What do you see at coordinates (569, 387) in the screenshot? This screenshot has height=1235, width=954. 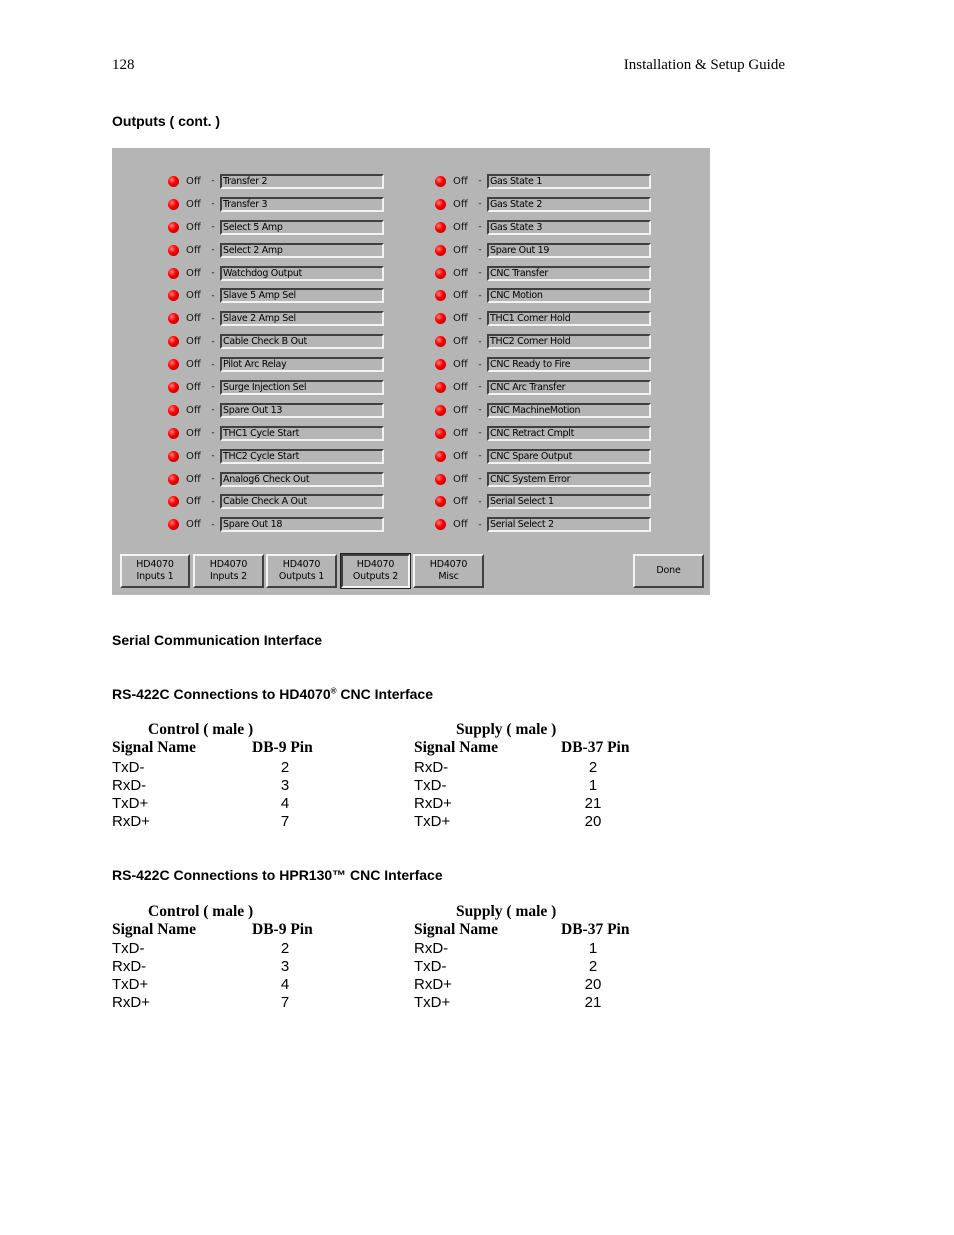 I see `output-label-field: CNC Arc Transfer` at bounding box center [569, 387].